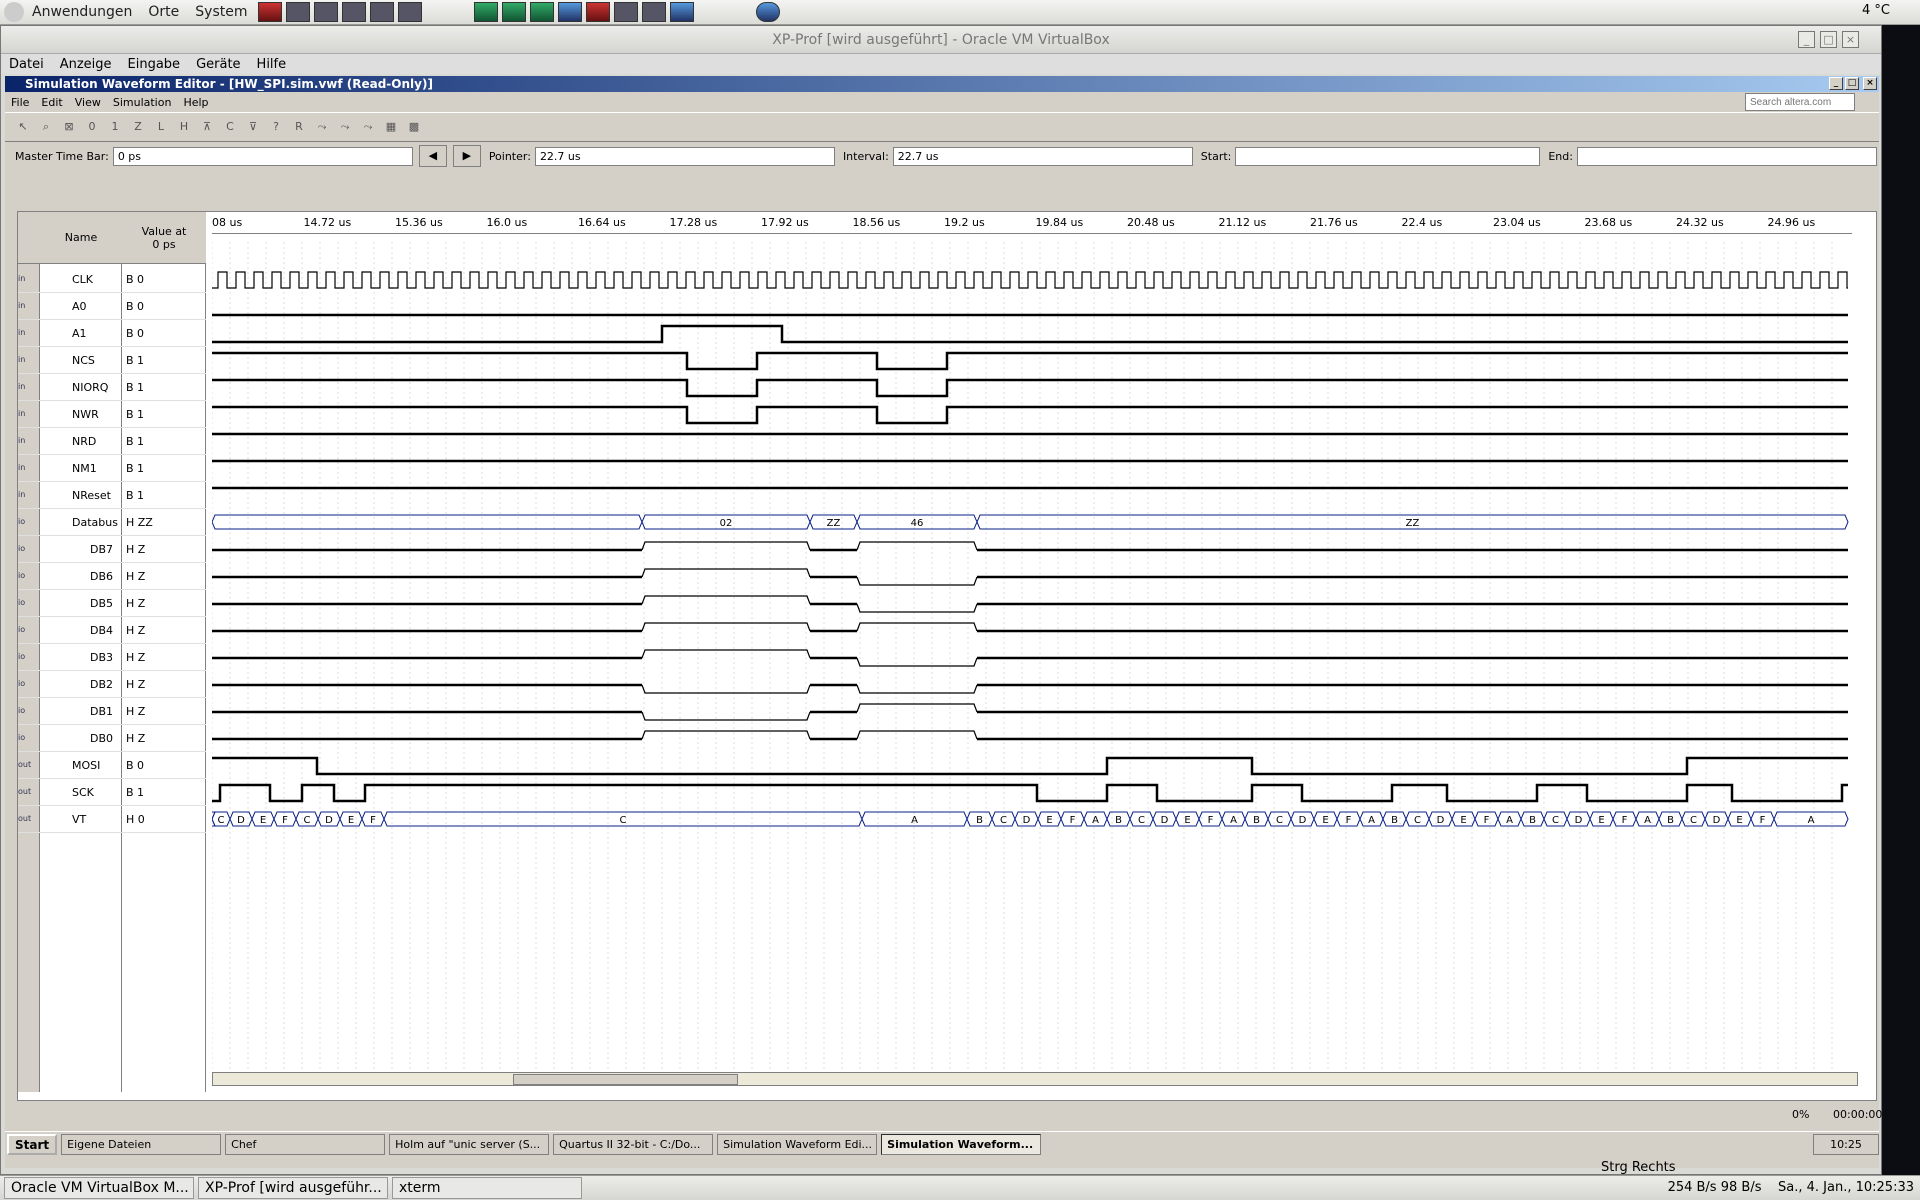 This screenshot has height=1200, width=1920. What do you see at coordinates (14, 12) in the screenshot?
I see `gnome-foot-icon` at bounding box center [14, 12].